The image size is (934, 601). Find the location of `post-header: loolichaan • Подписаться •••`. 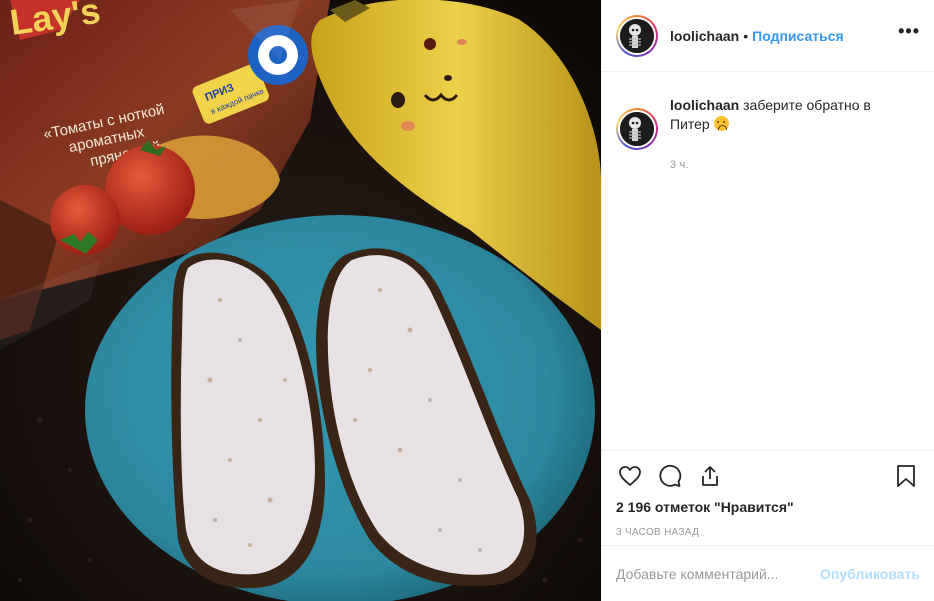

post-header: loolichaan • Подписаться ••• is located at coordinates (768, 36).